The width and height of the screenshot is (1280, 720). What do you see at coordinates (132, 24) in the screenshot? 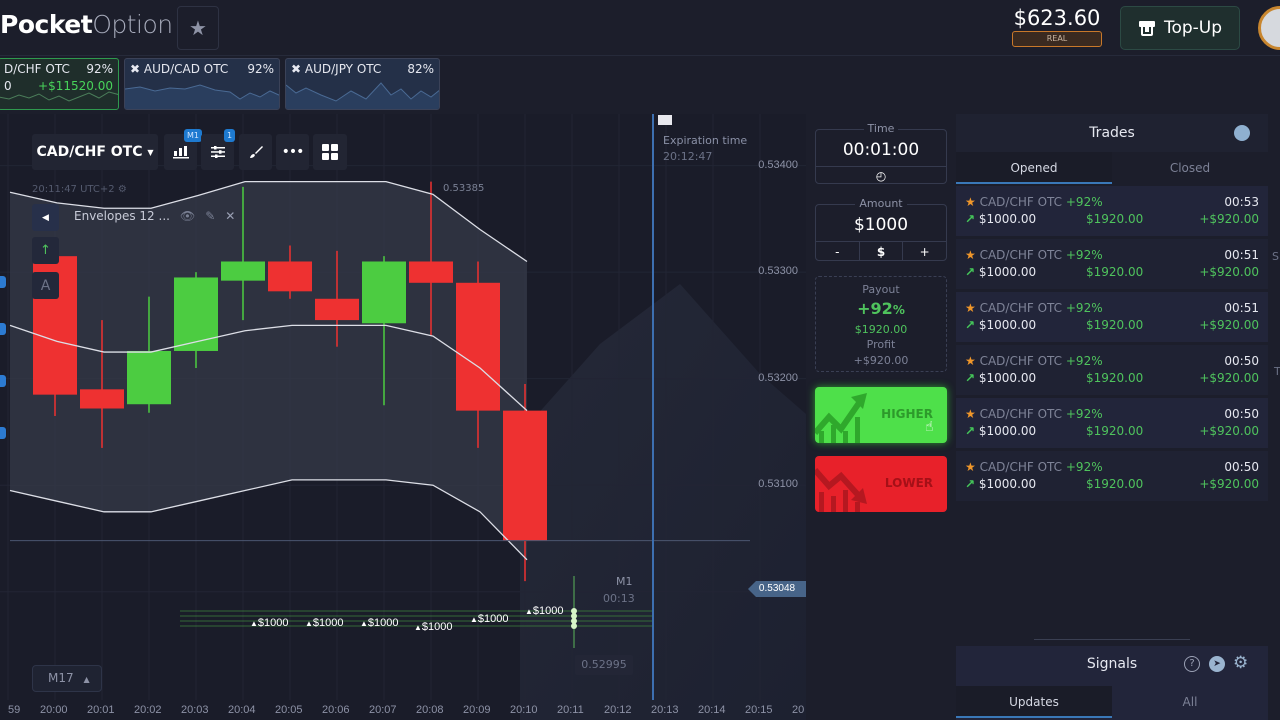
I see `logo-light: Option` at bounding box center [132, 24].